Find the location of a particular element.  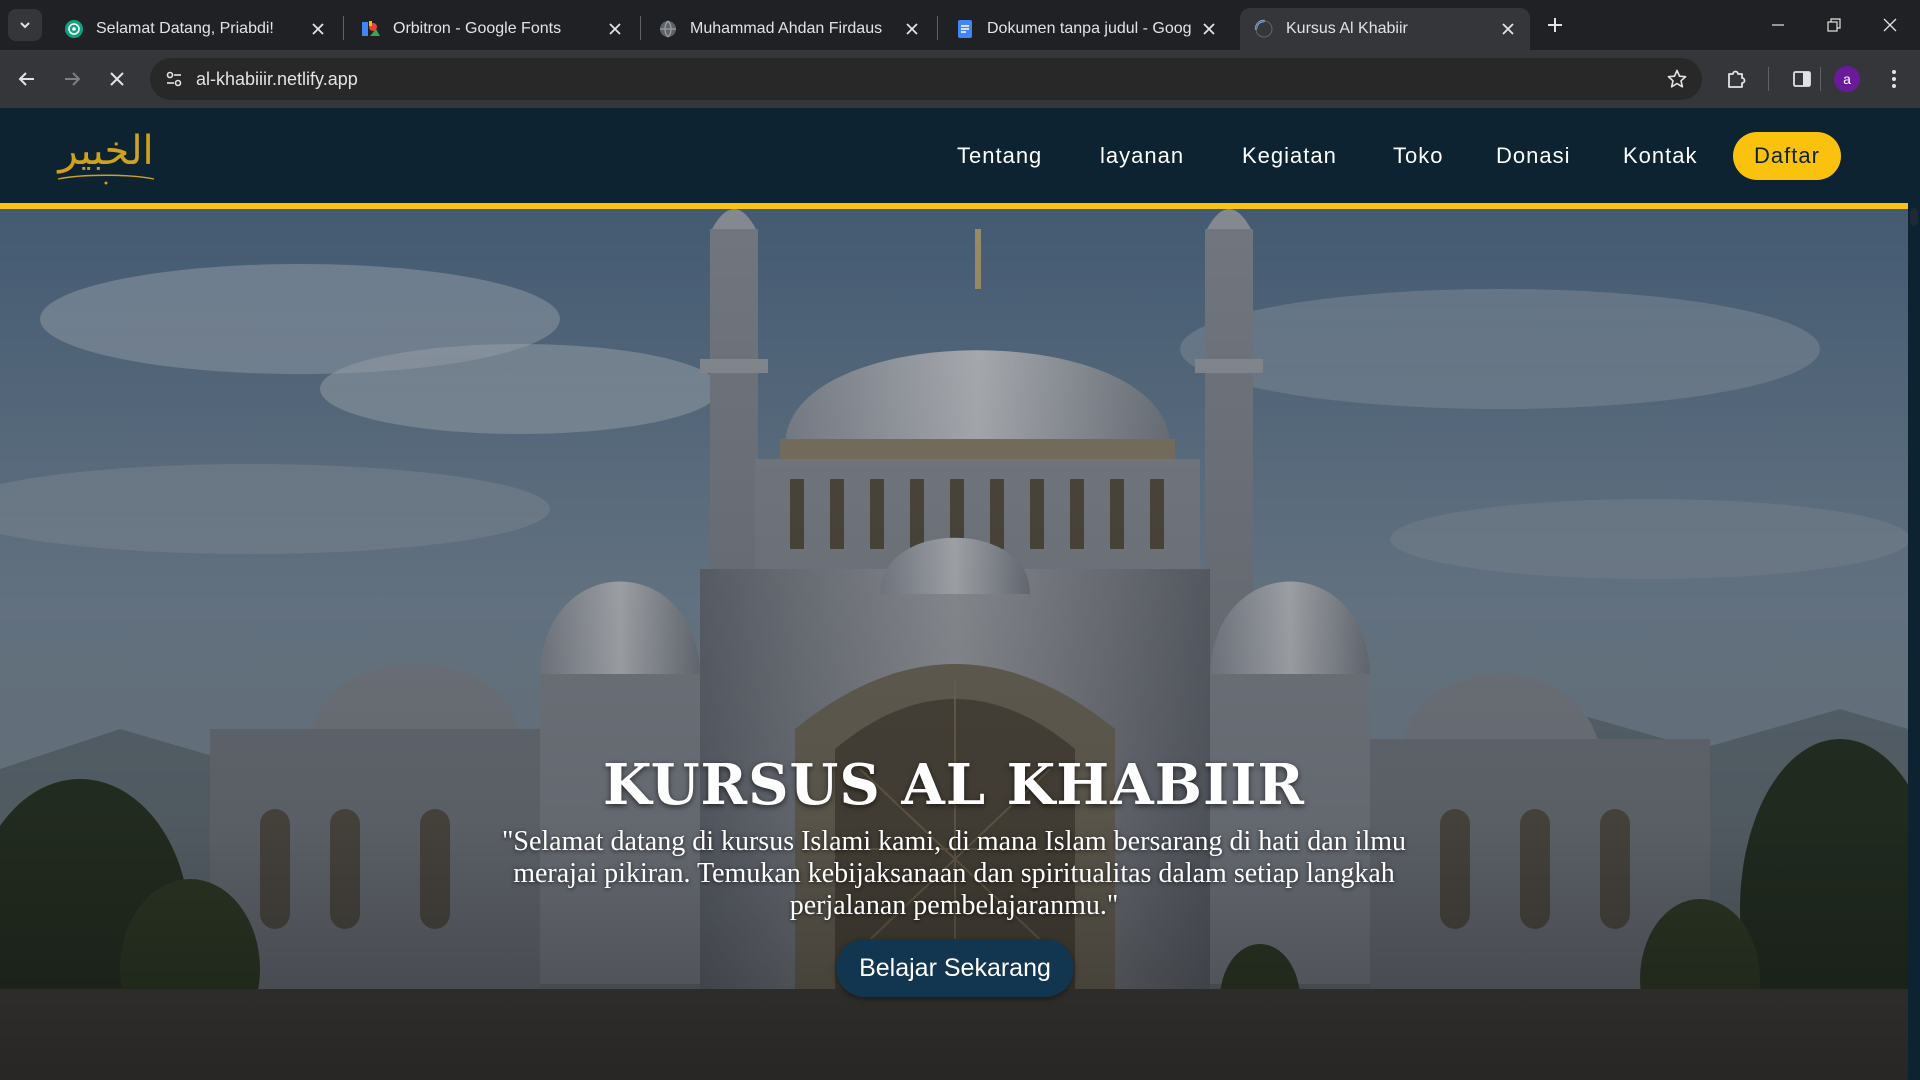

browser-toolbar: al-khabiiir.netlify.app is located at coordinates (960, 79).